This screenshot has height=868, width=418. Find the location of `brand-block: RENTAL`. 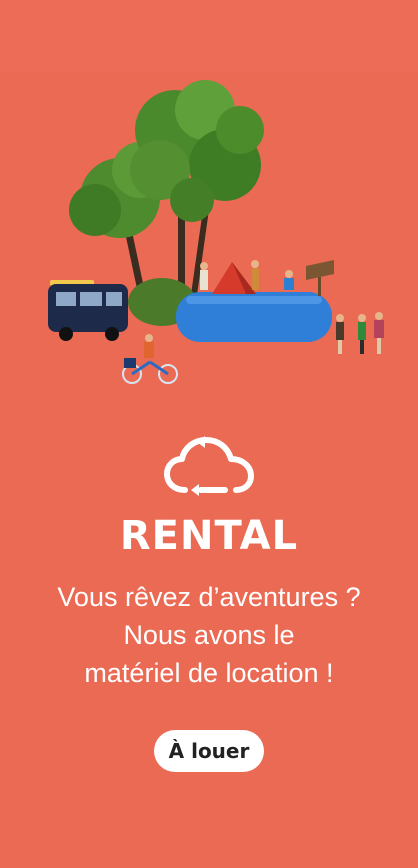

brand-block: RENTAL is located at coordinates (209, 496).